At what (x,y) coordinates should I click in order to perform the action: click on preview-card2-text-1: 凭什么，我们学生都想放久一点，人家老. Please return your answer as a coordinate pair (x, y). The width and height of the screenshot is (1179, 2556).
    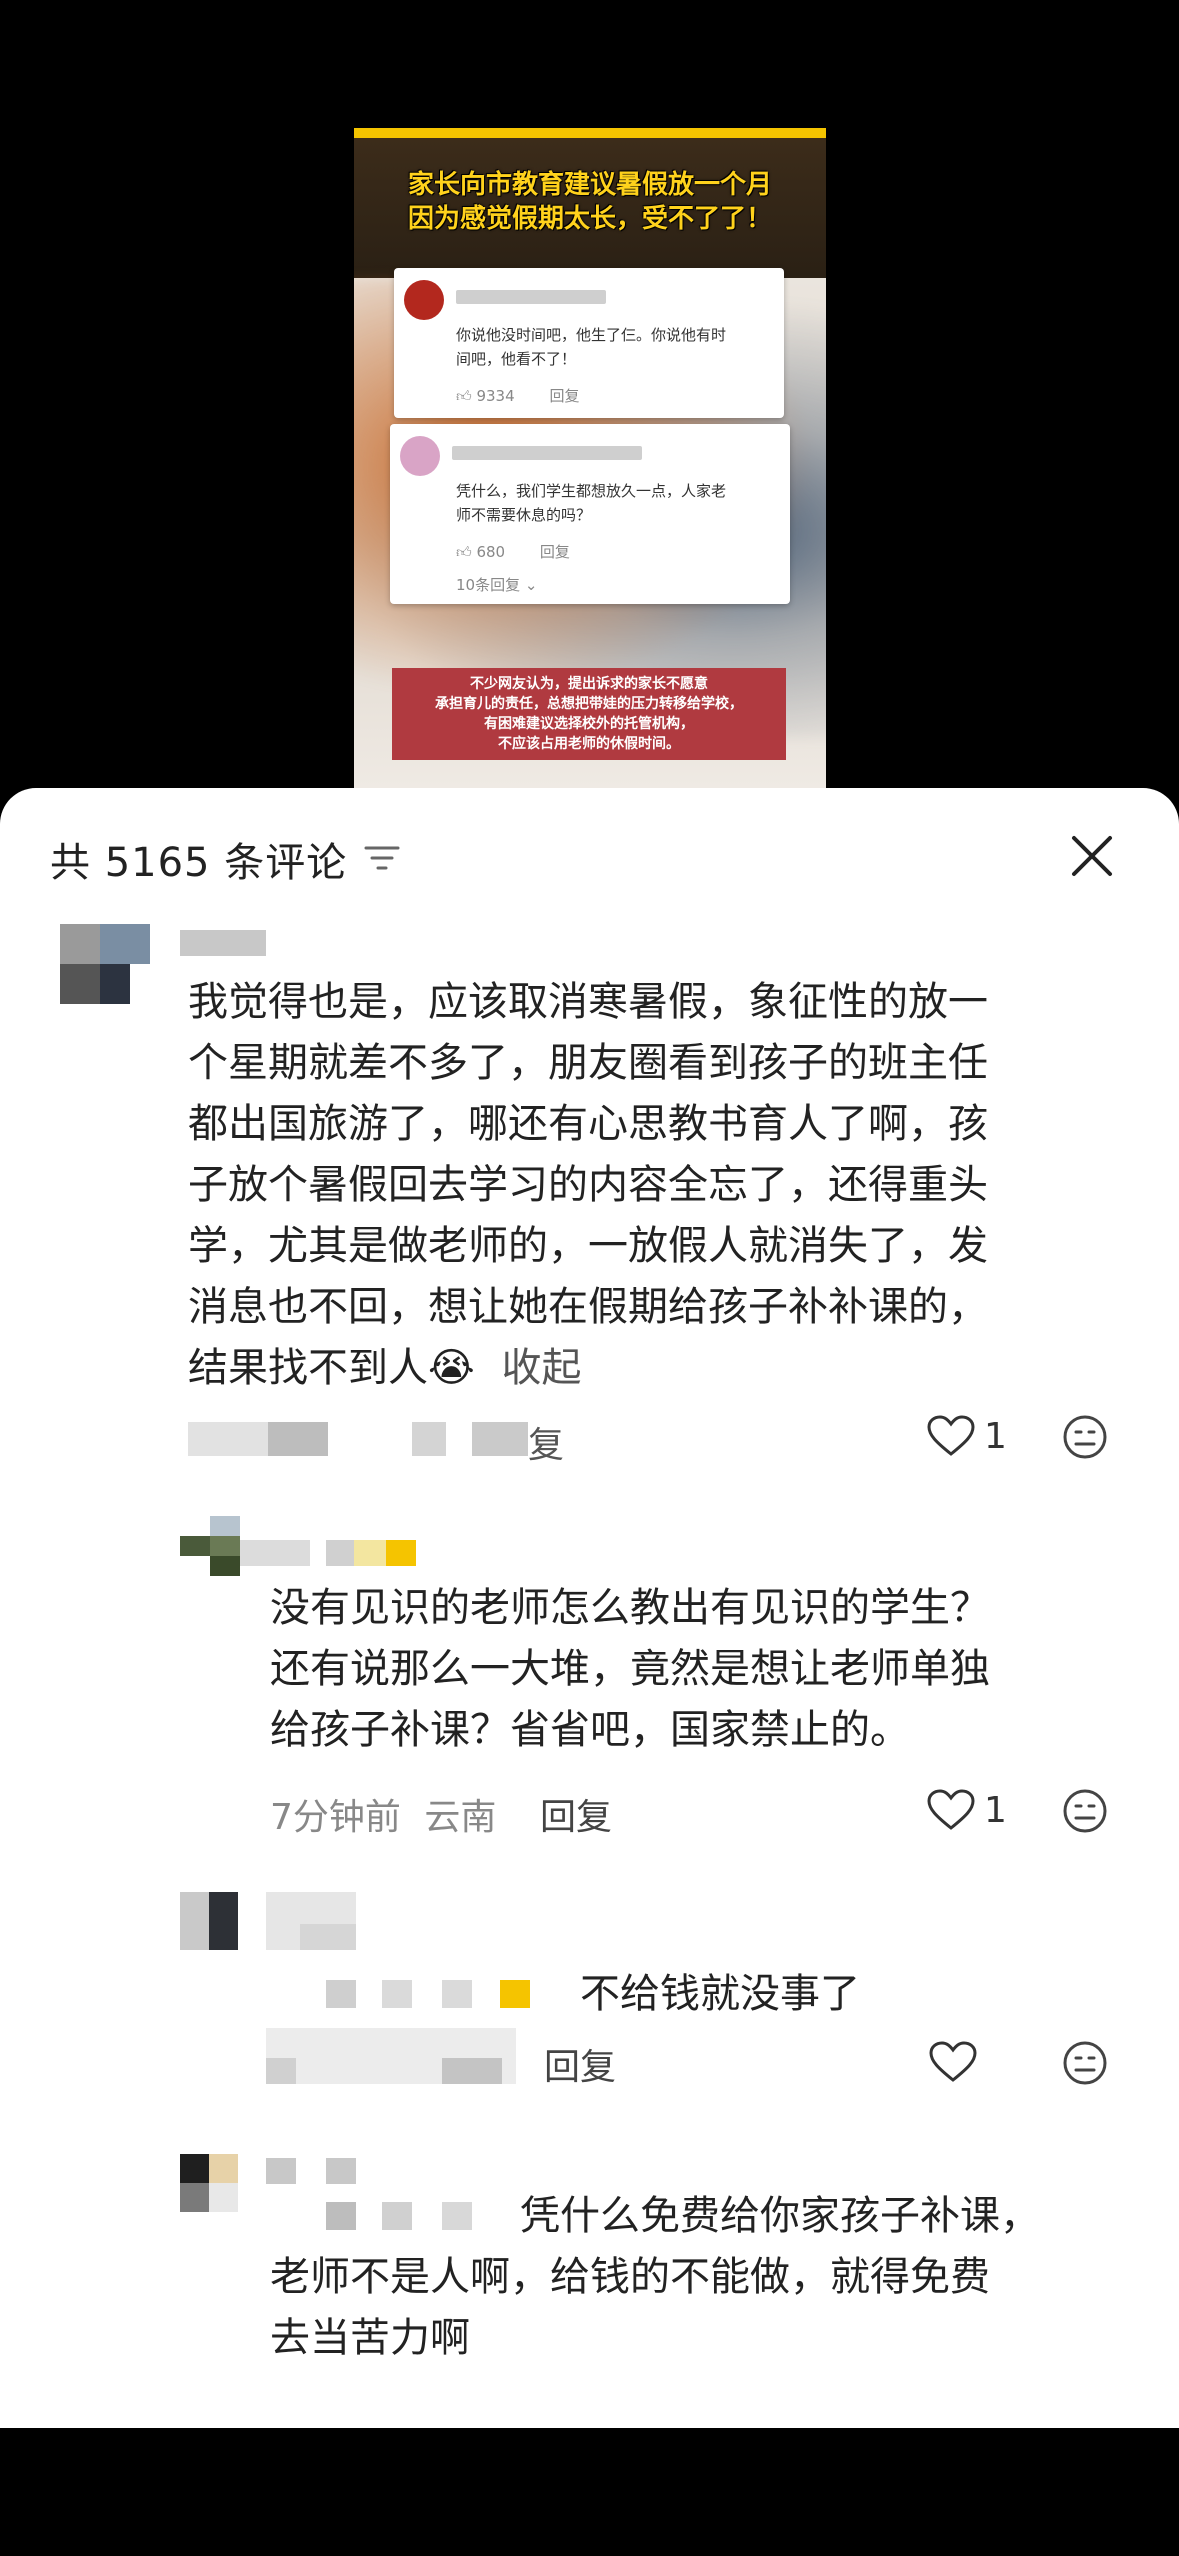
    Looking at the image, I should click on (591, 491).